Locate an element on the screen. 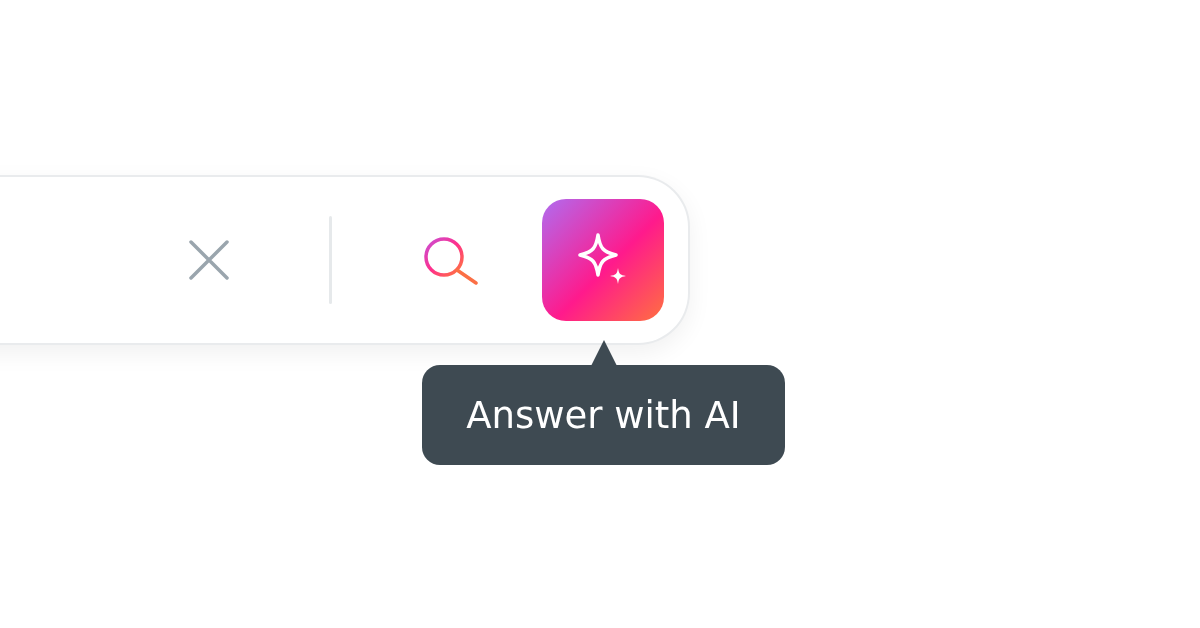  close-icon is located at coordinates (209, 260).